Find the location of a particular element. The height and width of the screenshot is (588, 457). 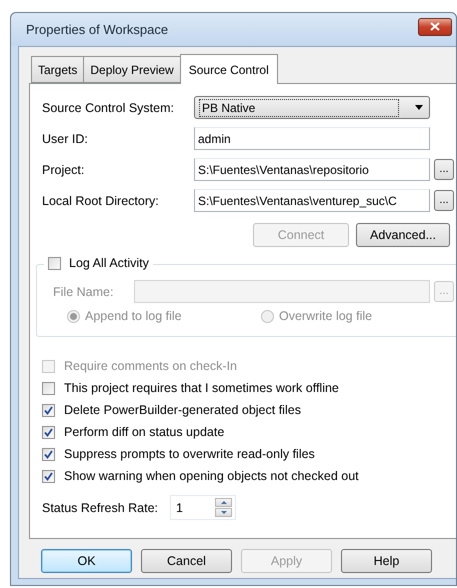

checkbox-label: This project requires that I sometimes work offline is located at coordinates (201, 388).